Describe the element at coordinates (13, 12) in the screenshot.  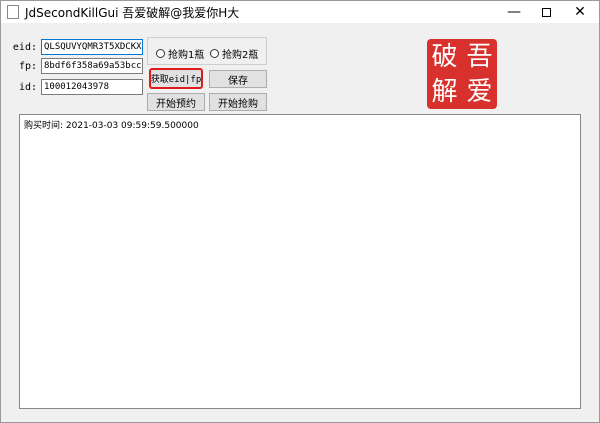
I see `app-icon` at that location.